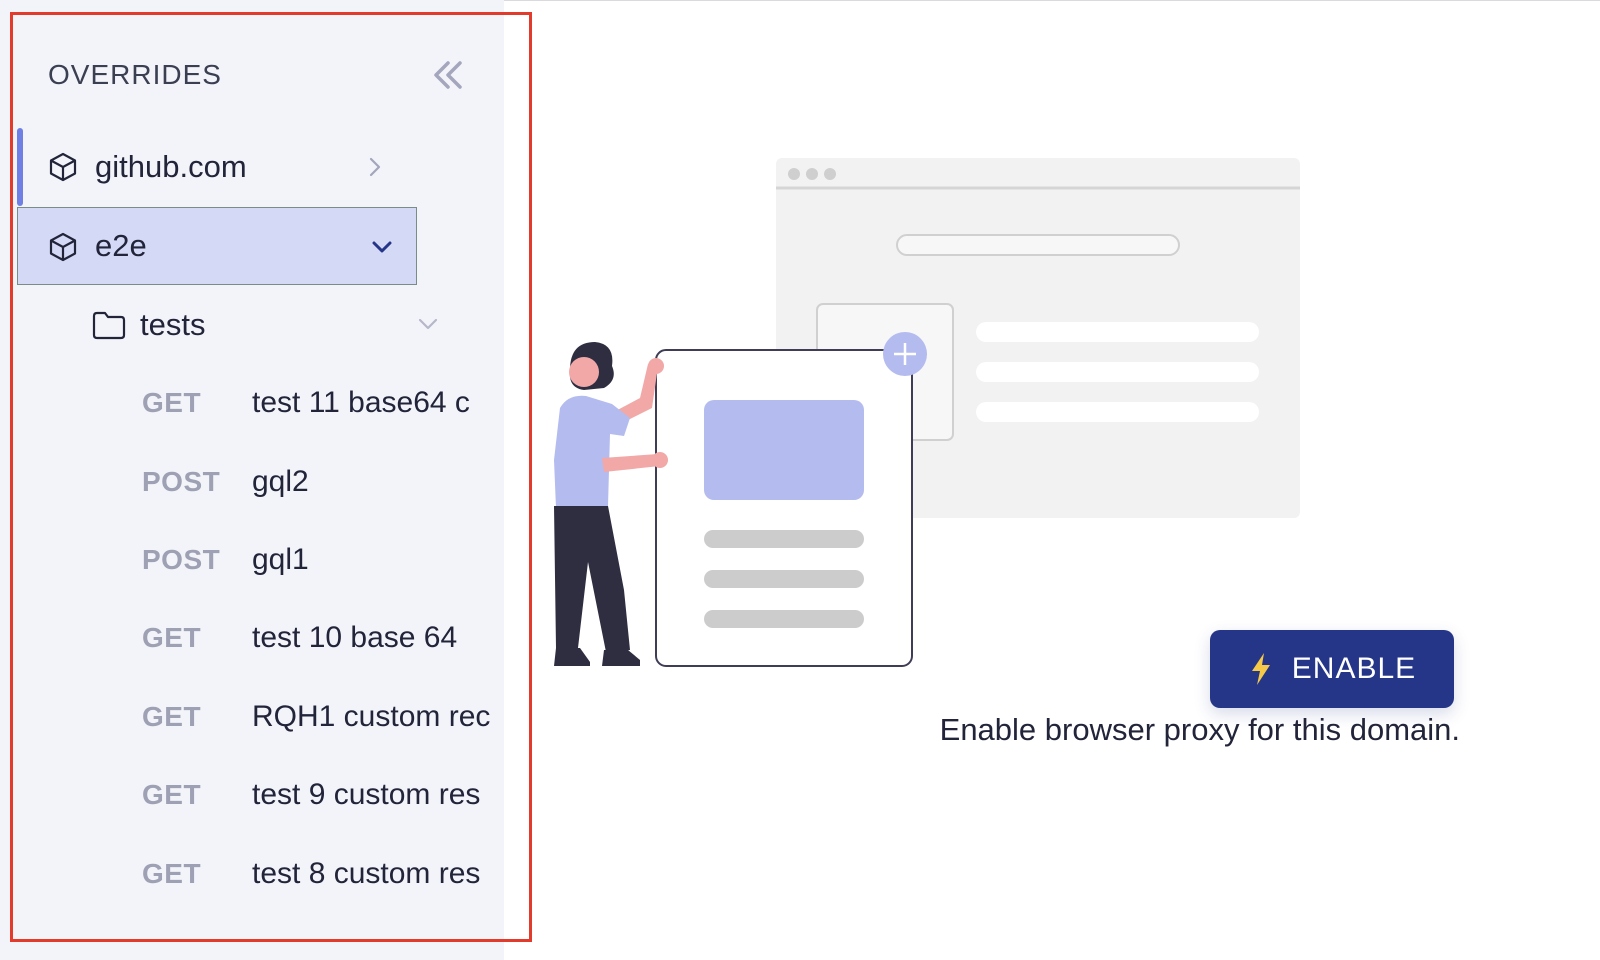 The width and height of the screenshot is (1600, 960). I want to click on domain-item-github: github.com, so click(217, 167).